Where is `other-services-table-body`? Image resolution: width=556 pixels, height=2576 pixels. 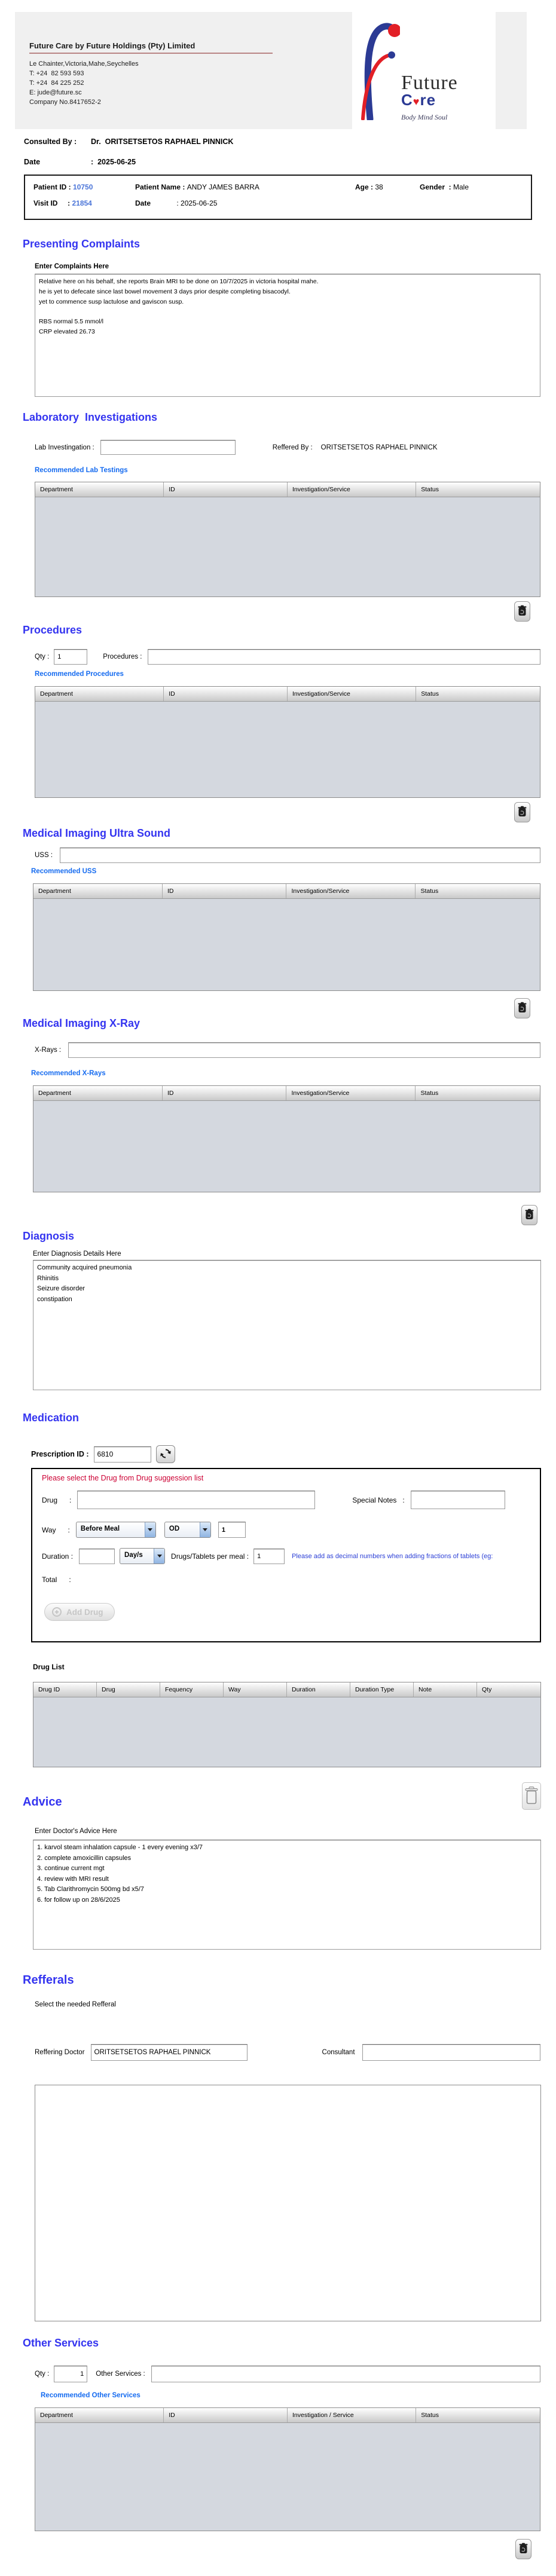
other-services-table-body is located at coordinates (288, 2477).